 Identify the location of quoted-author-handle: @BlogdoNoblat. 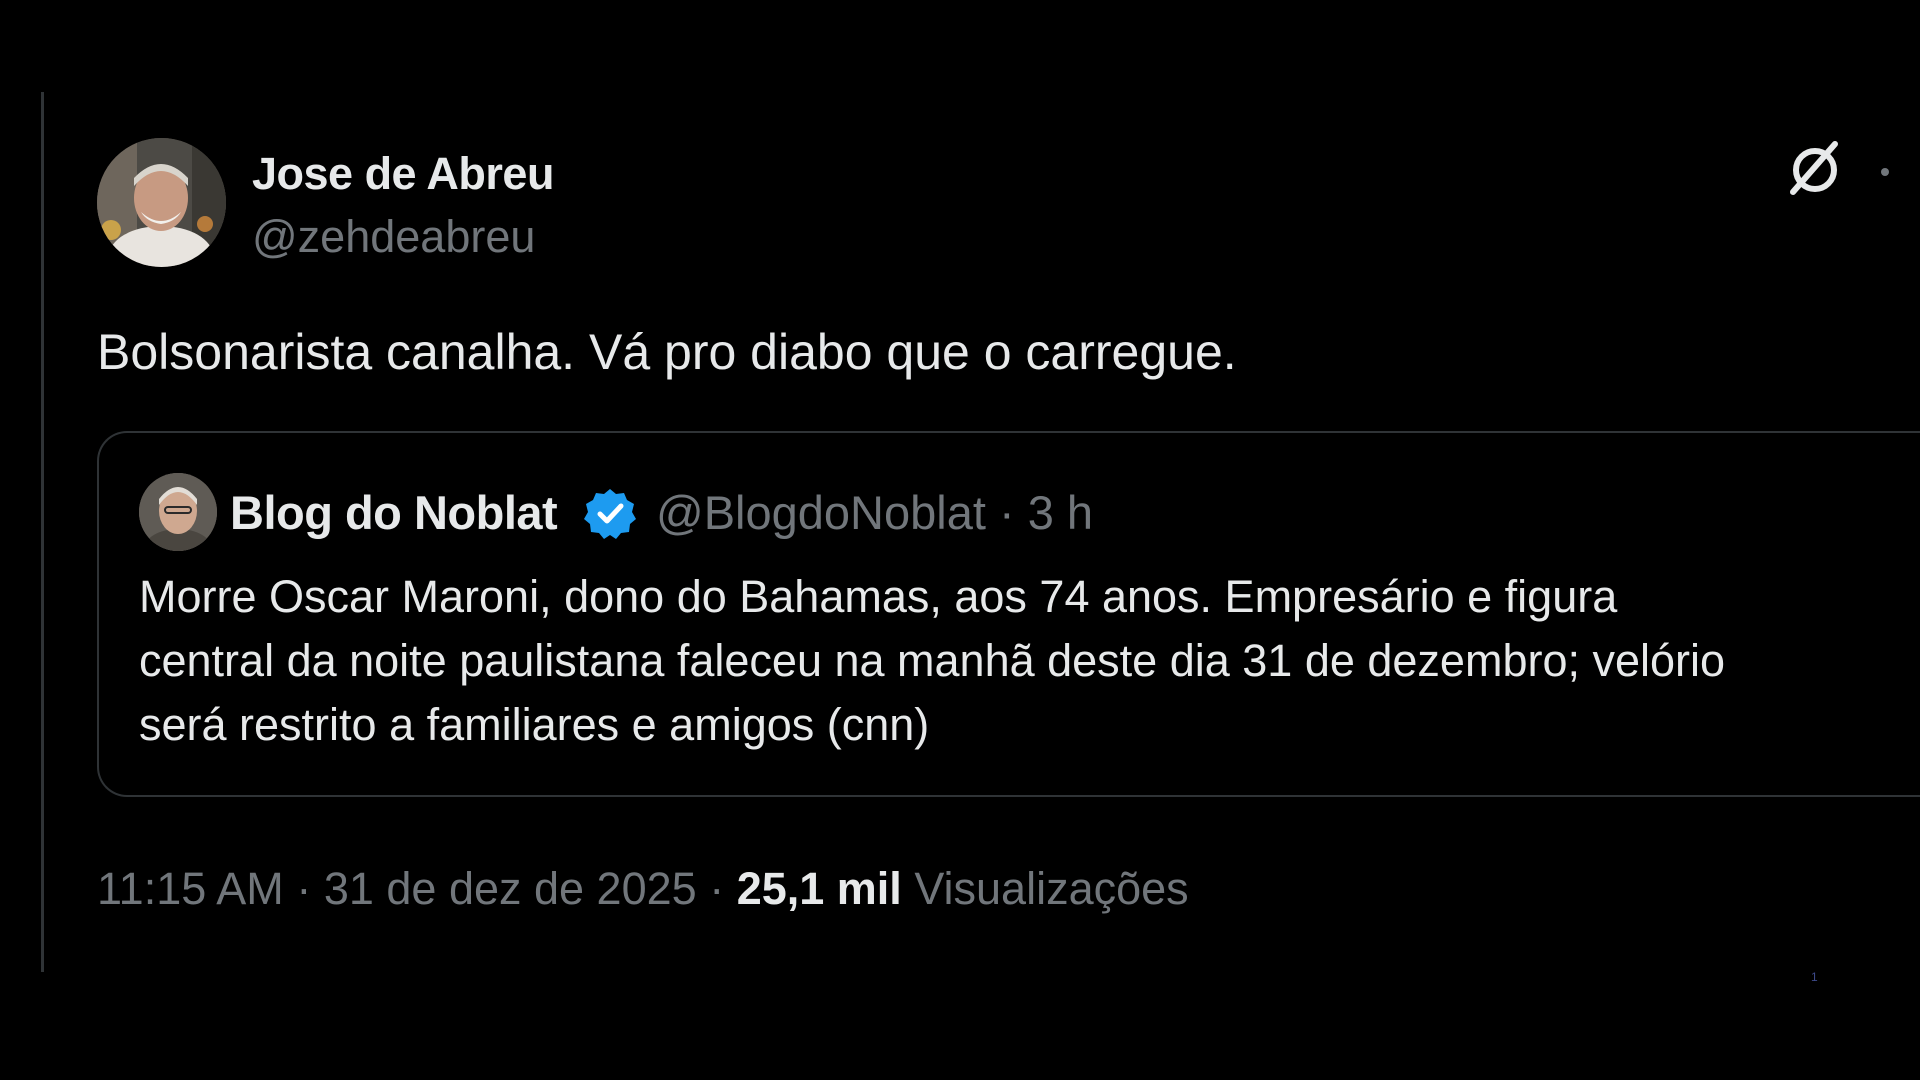
(821, 512).